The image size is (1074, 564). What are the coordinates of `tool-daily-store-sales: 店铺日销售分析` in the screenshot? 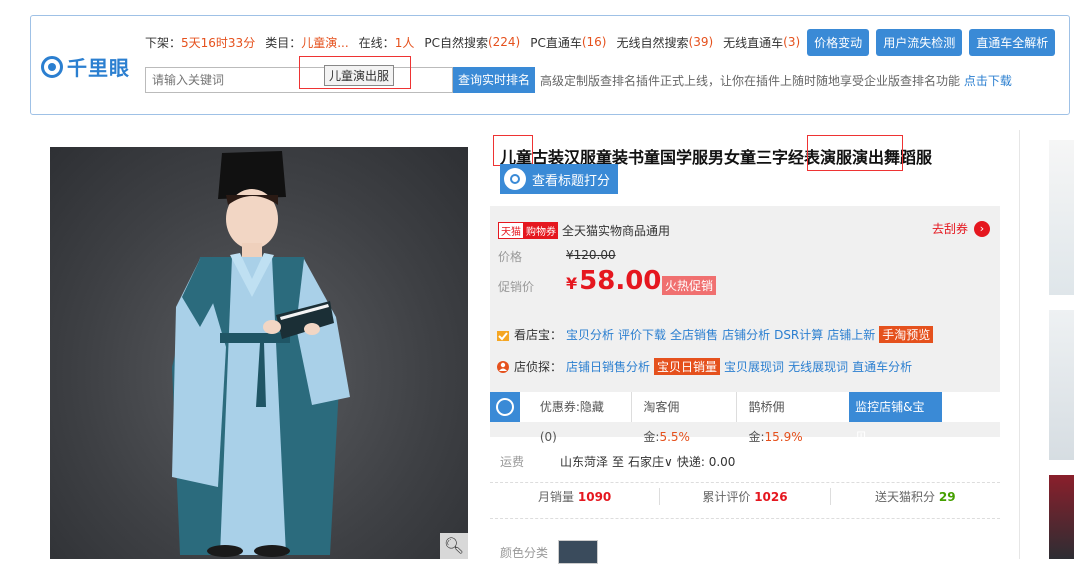 It's located at (608, 366).